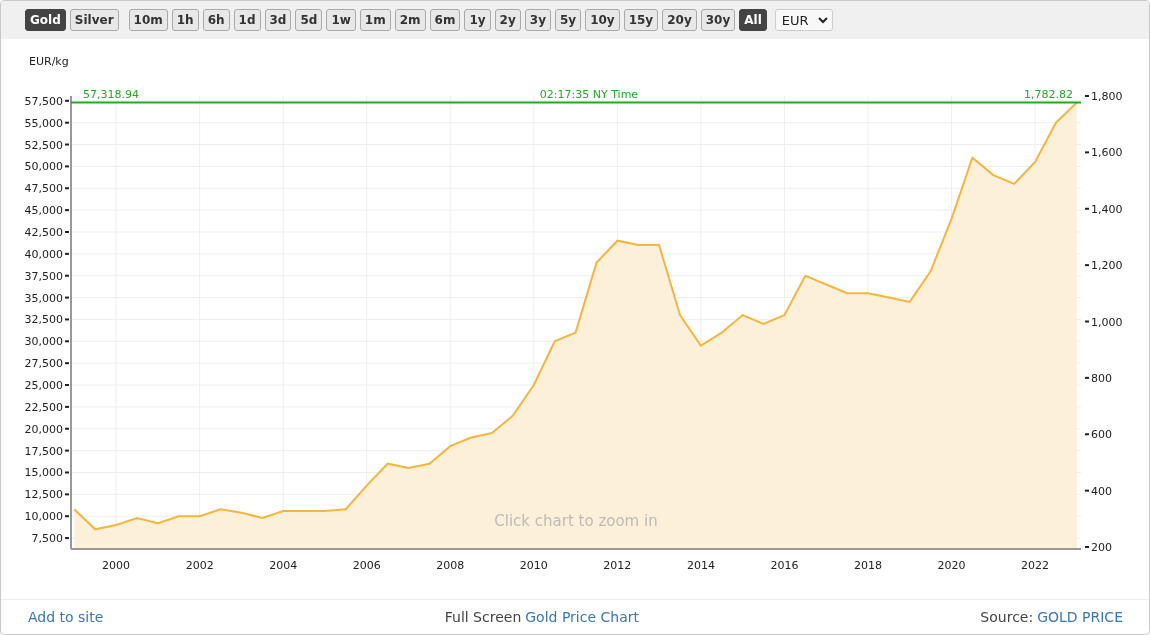  What do you see at coordinates (641, 20) in the screenshot?
I see `range-button: 15y` at bounding box center [641, 20].